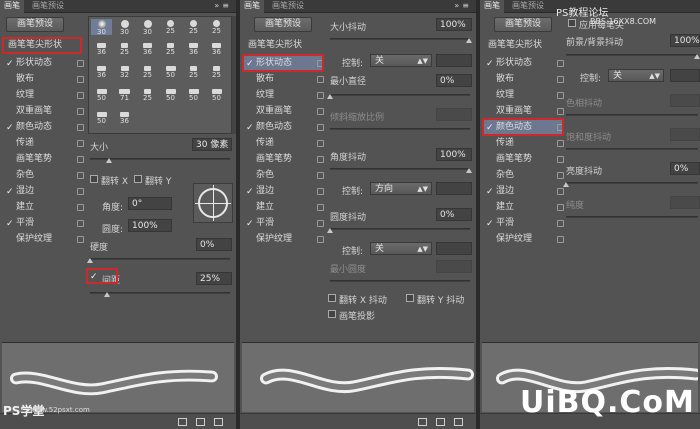 This screenshot has height=429, width=700. What do you see at coordinates (524, 63) in the screenshot?
I see `list-item-shape-dynamics: ✓ 形状动态` at bounding box center [524, 63].